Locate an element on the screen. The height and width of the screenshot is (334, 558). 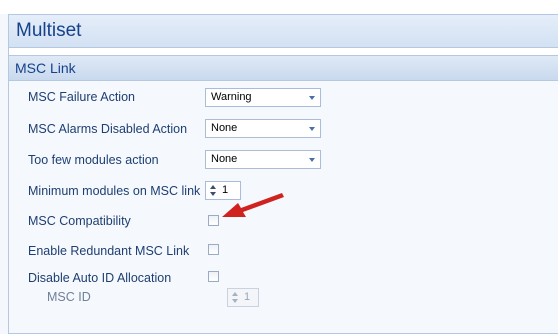
section-title: MSC Link is located at coordinates (45, 68).